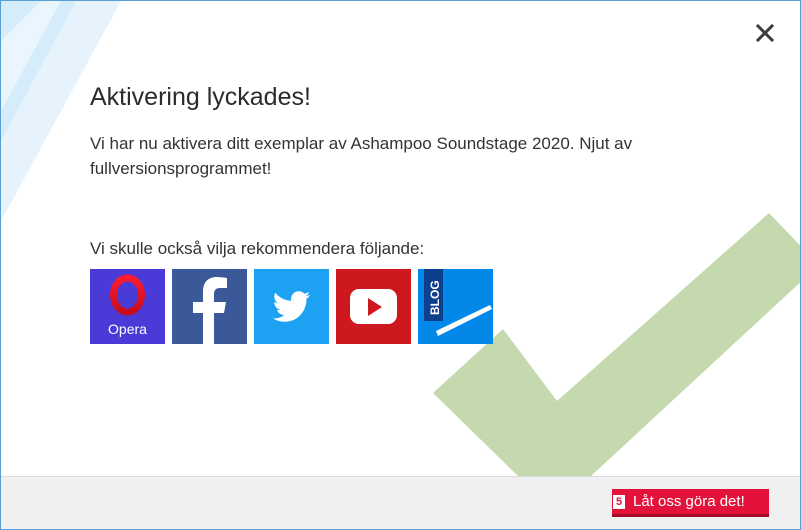  I want to click on opera-label: Opera, so click(127, 329).